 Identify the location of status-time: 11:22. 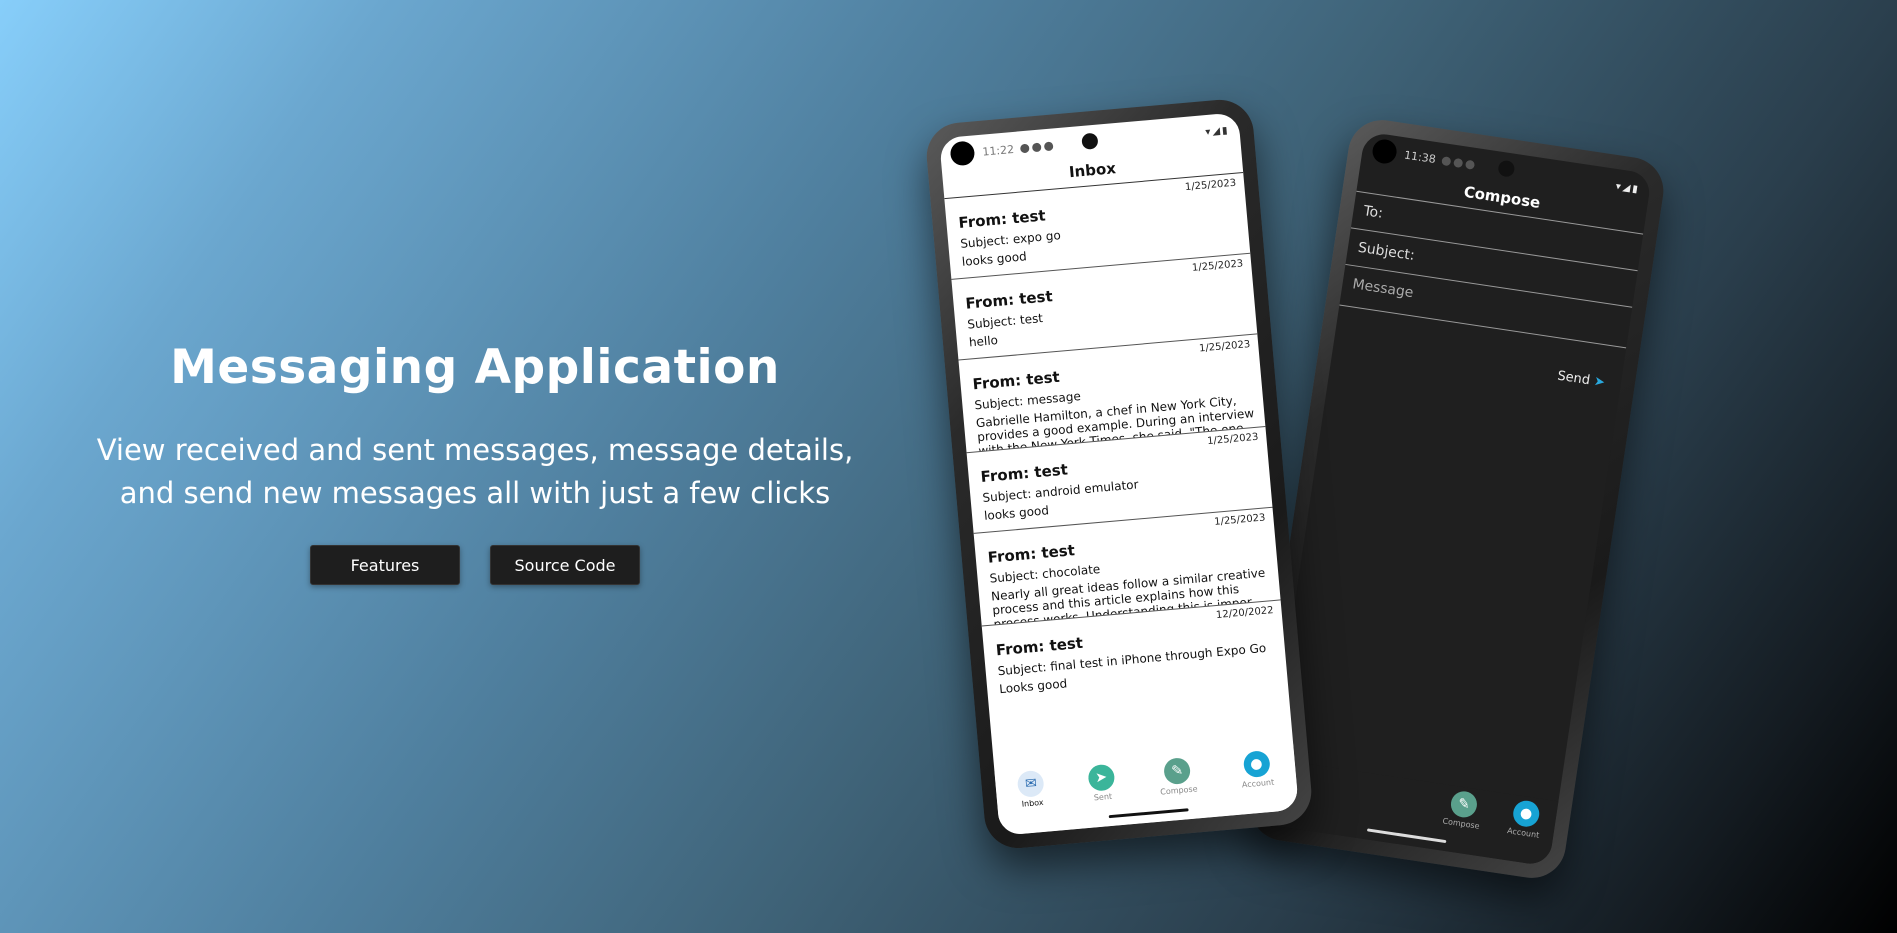
(998, 150).